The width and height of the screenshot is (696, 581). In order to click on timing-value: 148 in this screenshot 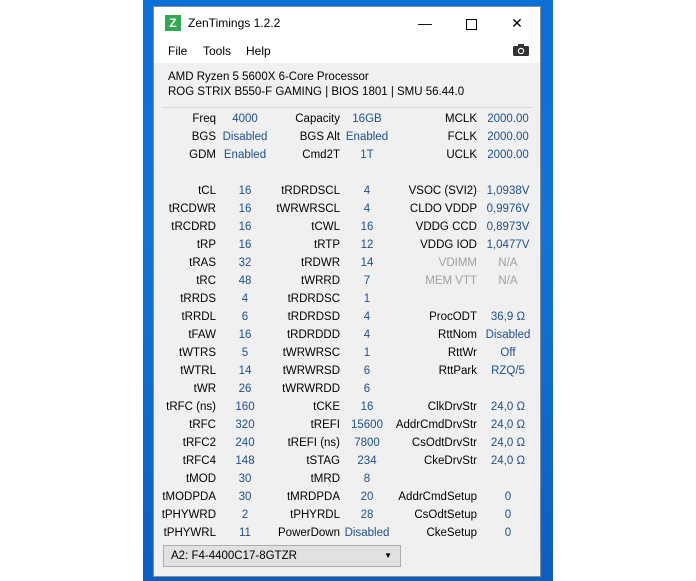, I will do `click(245, 461)`.